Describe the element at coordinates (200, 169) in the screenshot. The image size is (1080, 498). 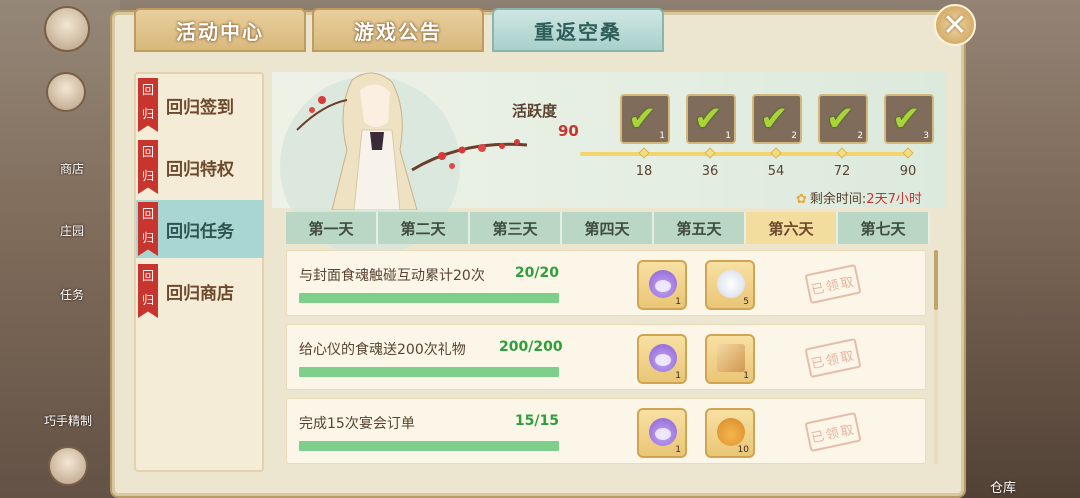
I see `nav-label: 回归特权` at that location.